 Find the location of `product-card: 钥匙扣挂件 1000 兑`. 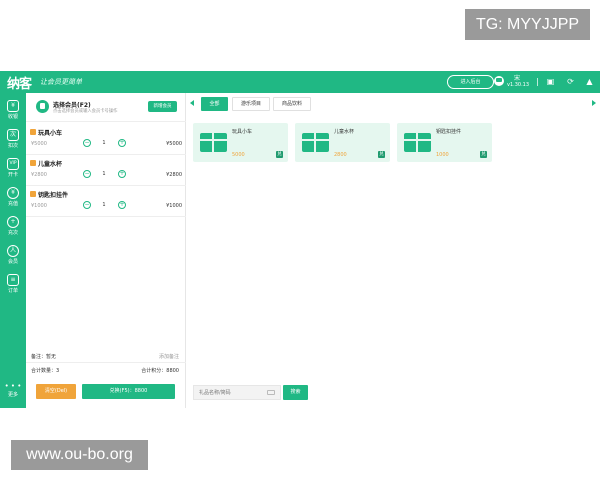

product-card: 钥匙扣挂件 1000 兑 is located at coordinates (444, 142).